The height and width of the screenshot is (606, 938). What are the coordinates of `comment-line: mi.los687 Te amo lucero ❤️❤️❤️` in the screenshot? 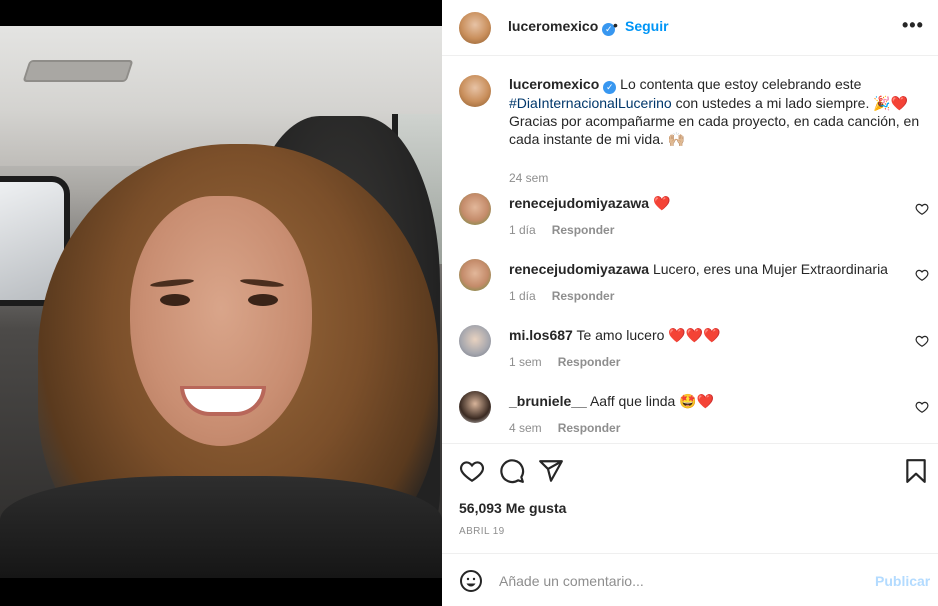 It's located at (615, 335).